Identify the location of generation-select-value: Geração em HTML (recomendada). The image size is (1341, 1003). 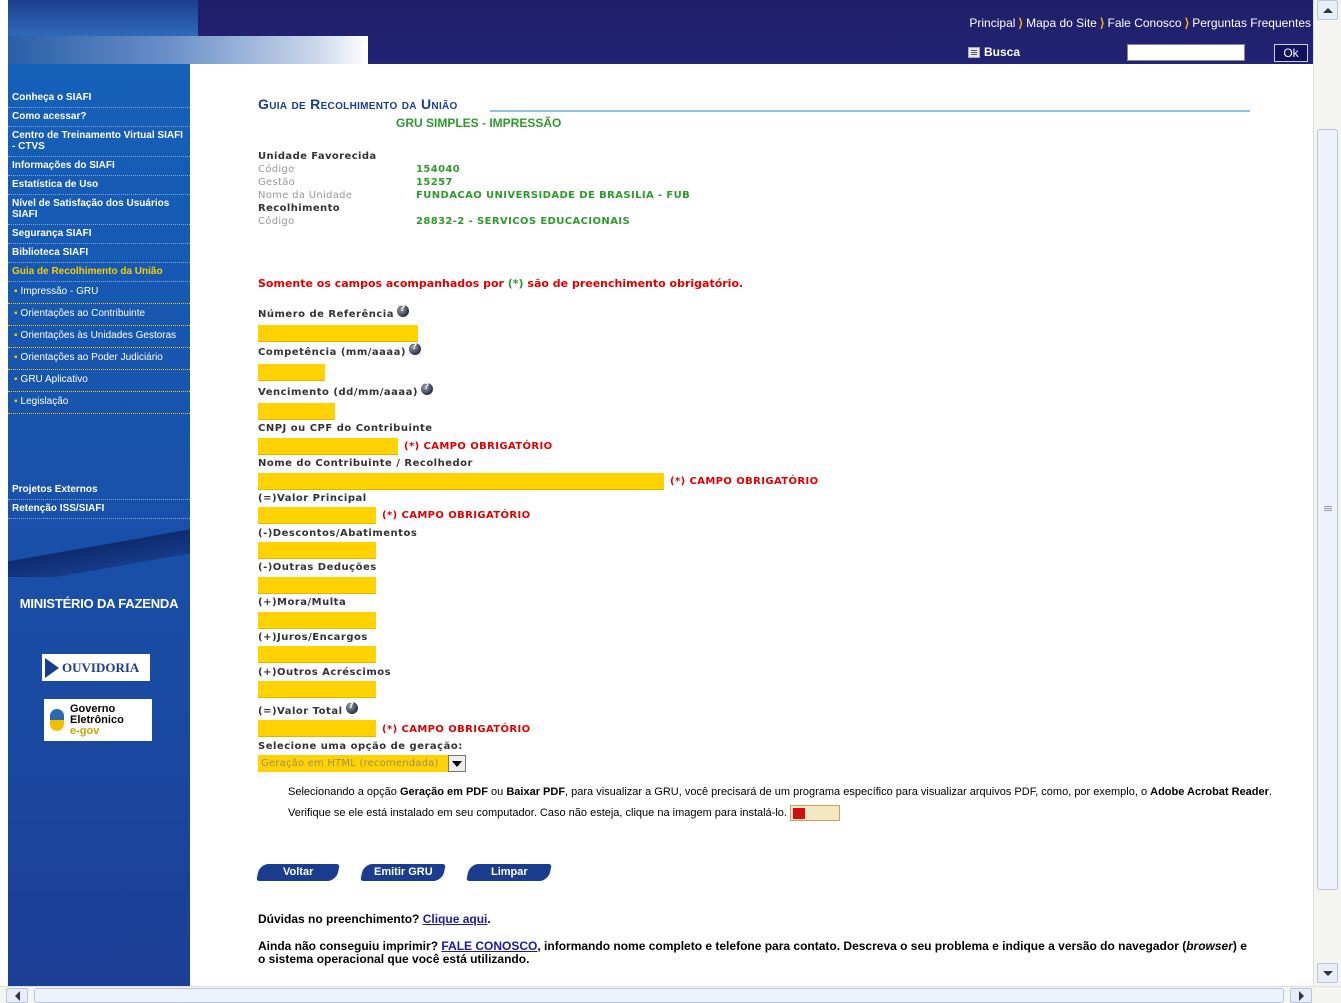
(353, 763).